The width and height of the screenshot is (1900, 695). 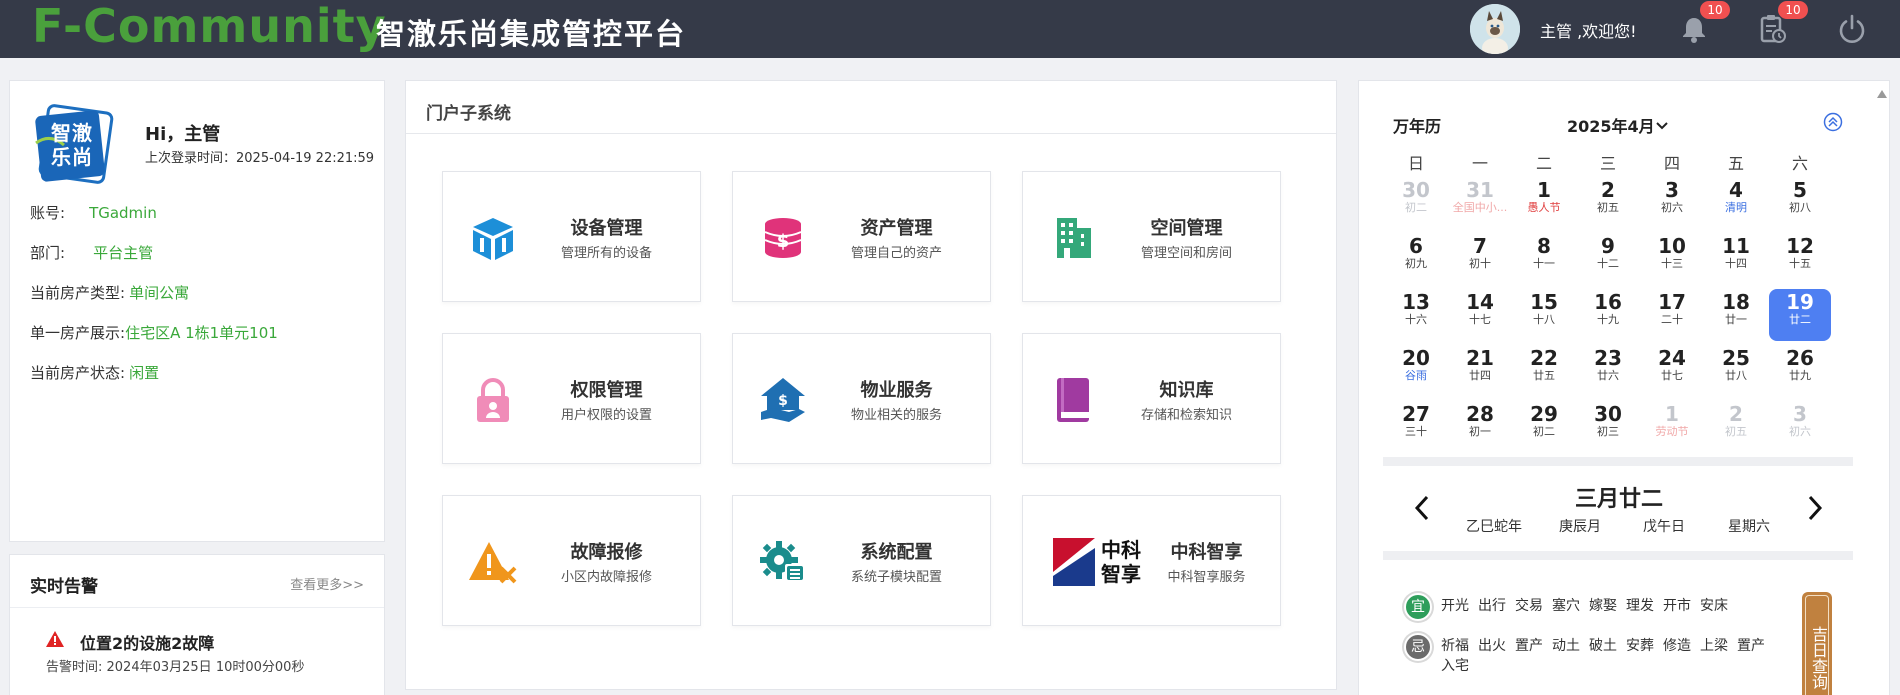 What do you see at coordinates (1495, 29) in the screenshot?
I see `avatar` at bounding box center [1495, 29].